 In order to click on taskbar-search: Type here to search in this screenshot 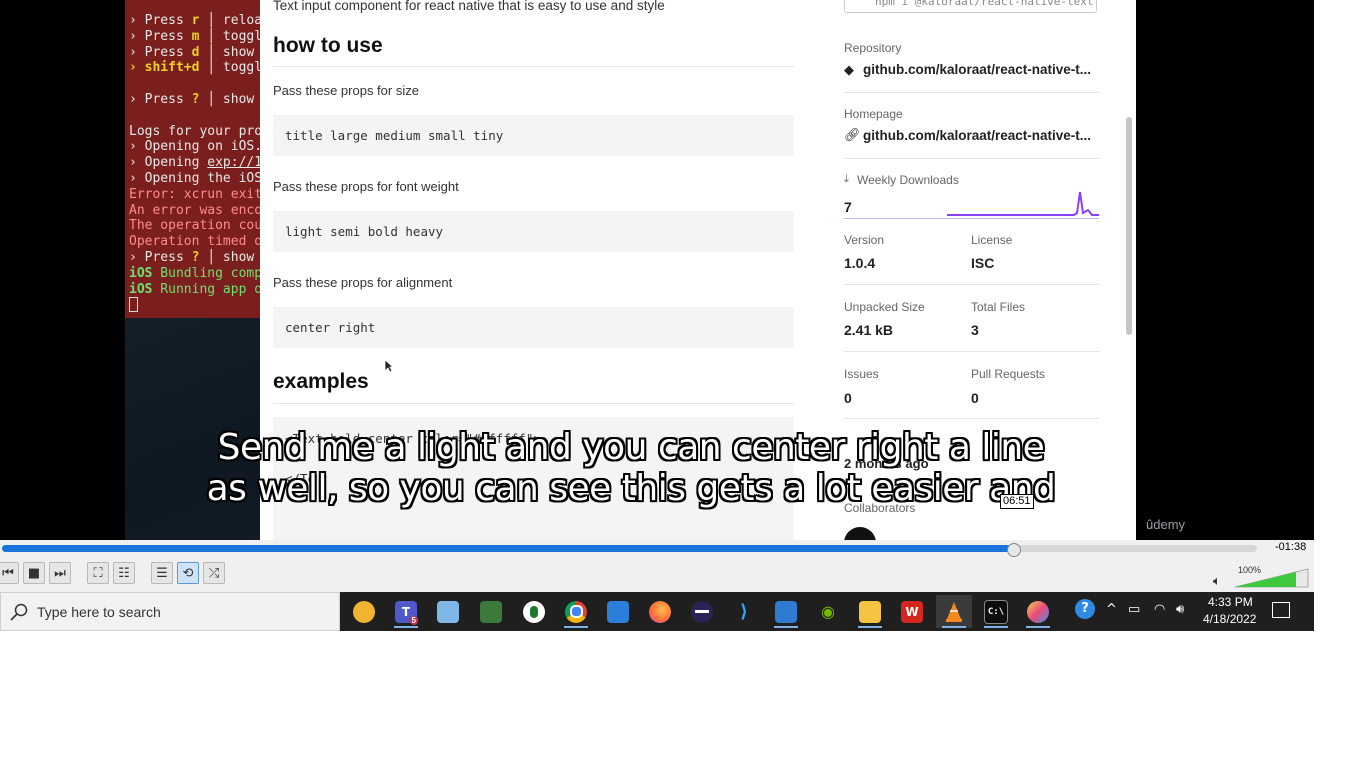, I will do `click(170, 611)`.